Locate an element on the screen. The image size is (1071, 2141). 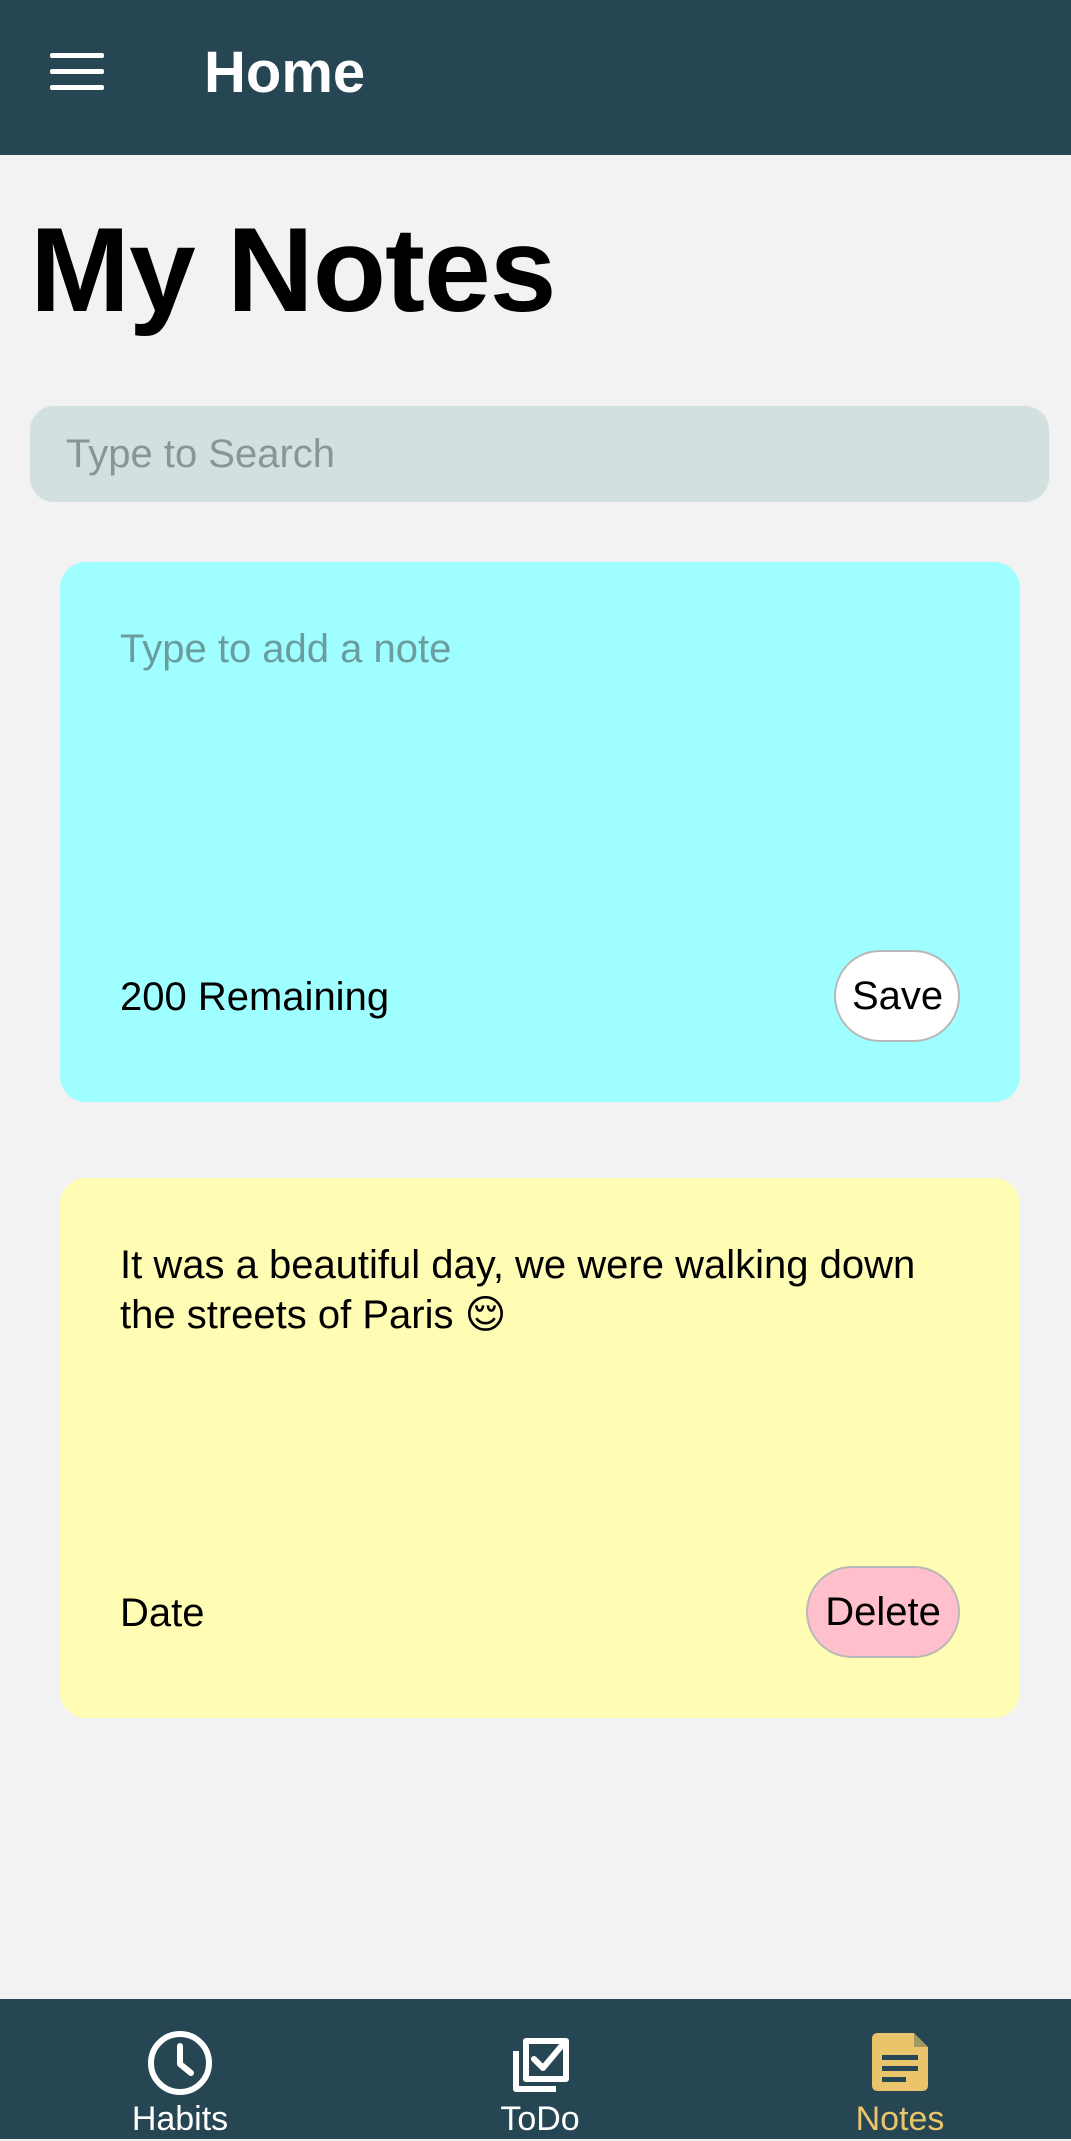
new-note-input is located at coordinates (540, 754).